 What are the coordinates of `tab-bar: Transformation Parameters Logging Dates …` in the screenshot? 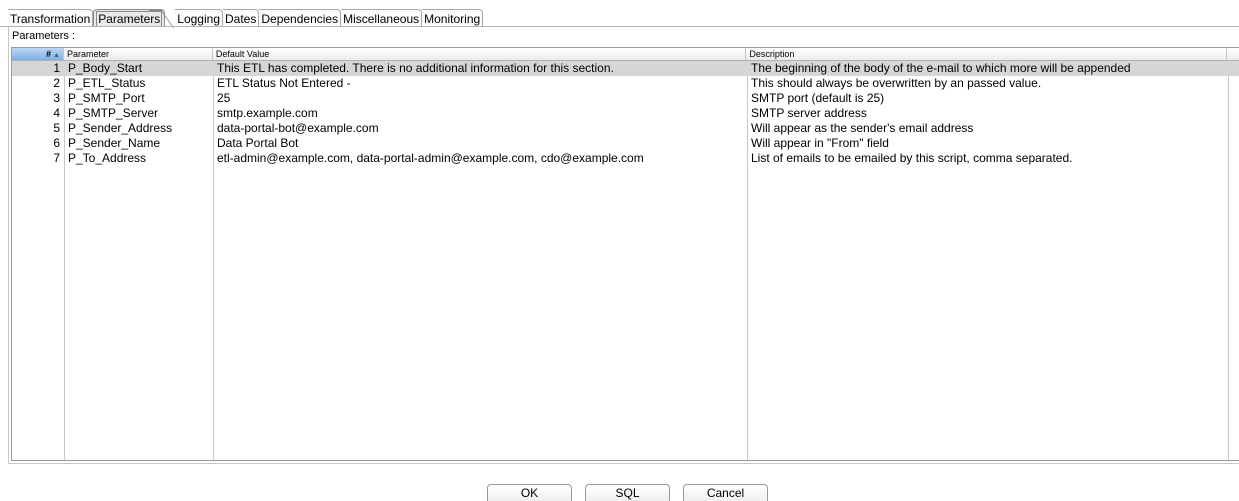 It's located at (246, 17).